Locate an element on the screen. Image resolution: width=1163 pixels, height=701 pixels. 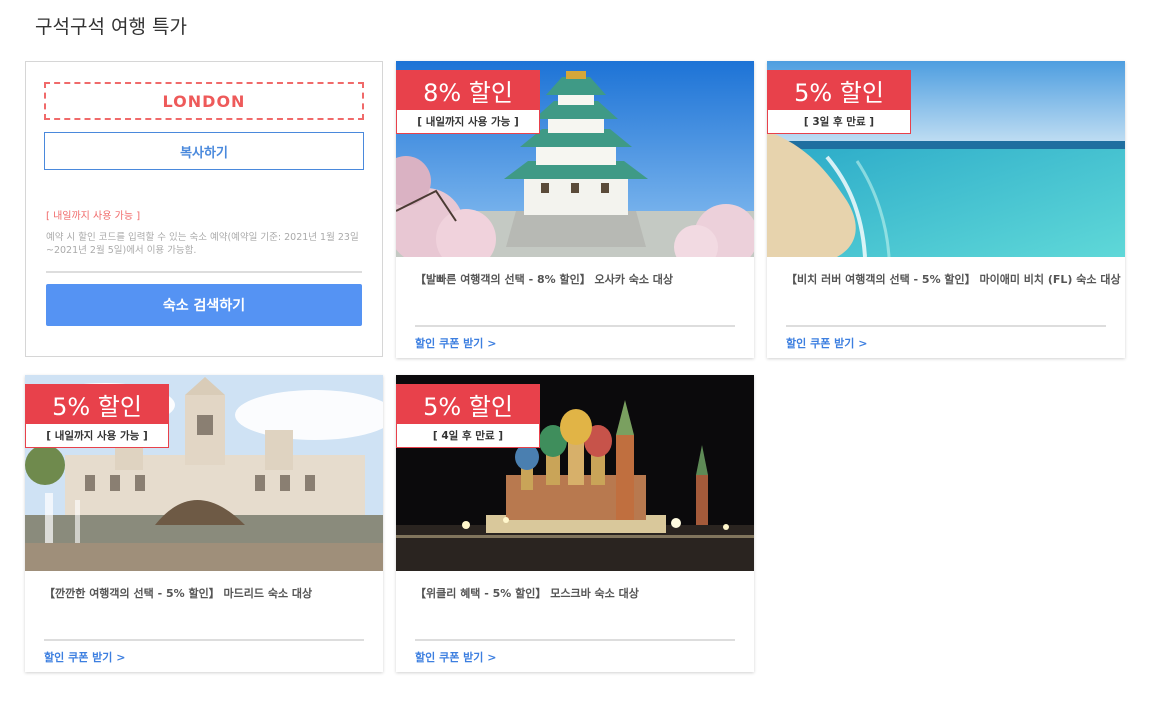
discount-badge: 5% 할인 [ 내일까지 사용 가능 ] is located at coordinates (97, 416).